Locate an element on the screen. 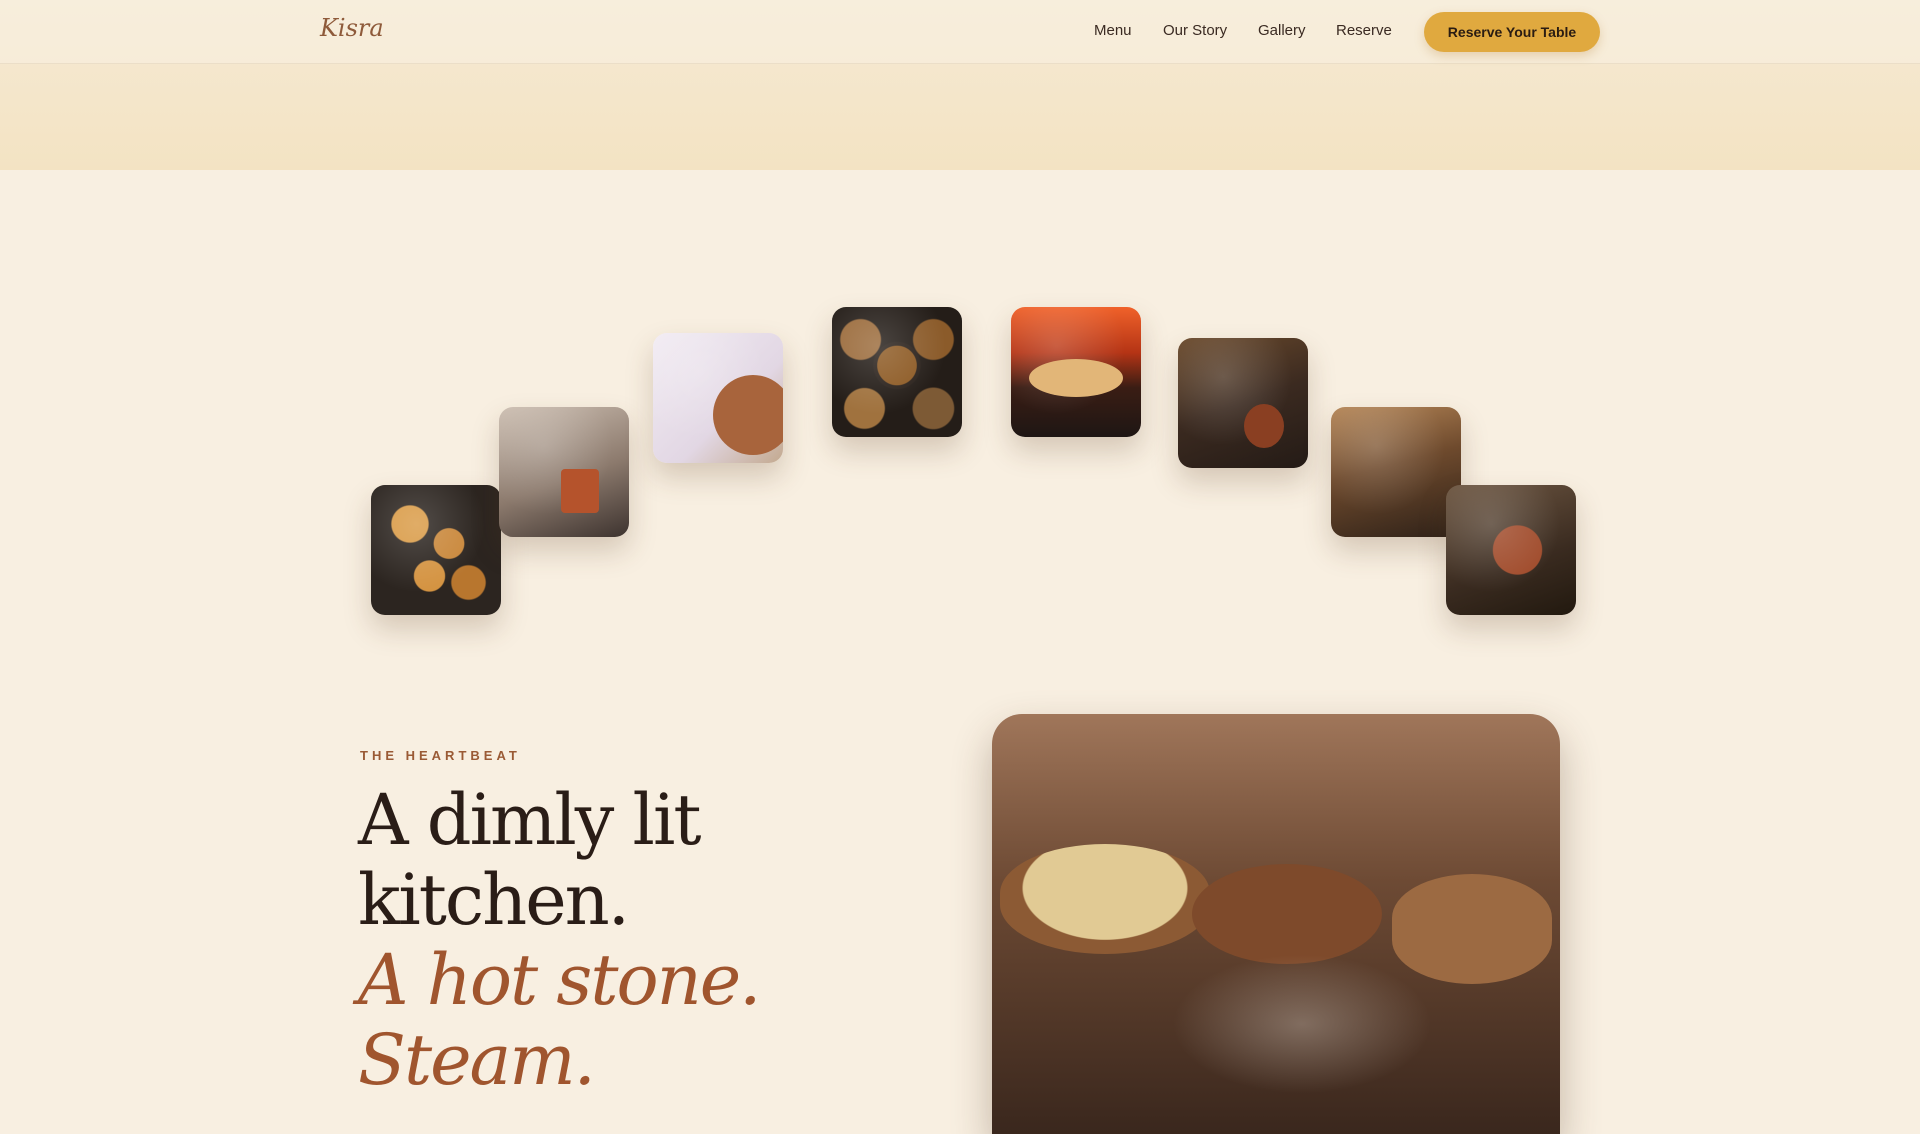 The image size is (1920, 1134). gallery-image-spice-bowl is located at coordinates (718, 398).